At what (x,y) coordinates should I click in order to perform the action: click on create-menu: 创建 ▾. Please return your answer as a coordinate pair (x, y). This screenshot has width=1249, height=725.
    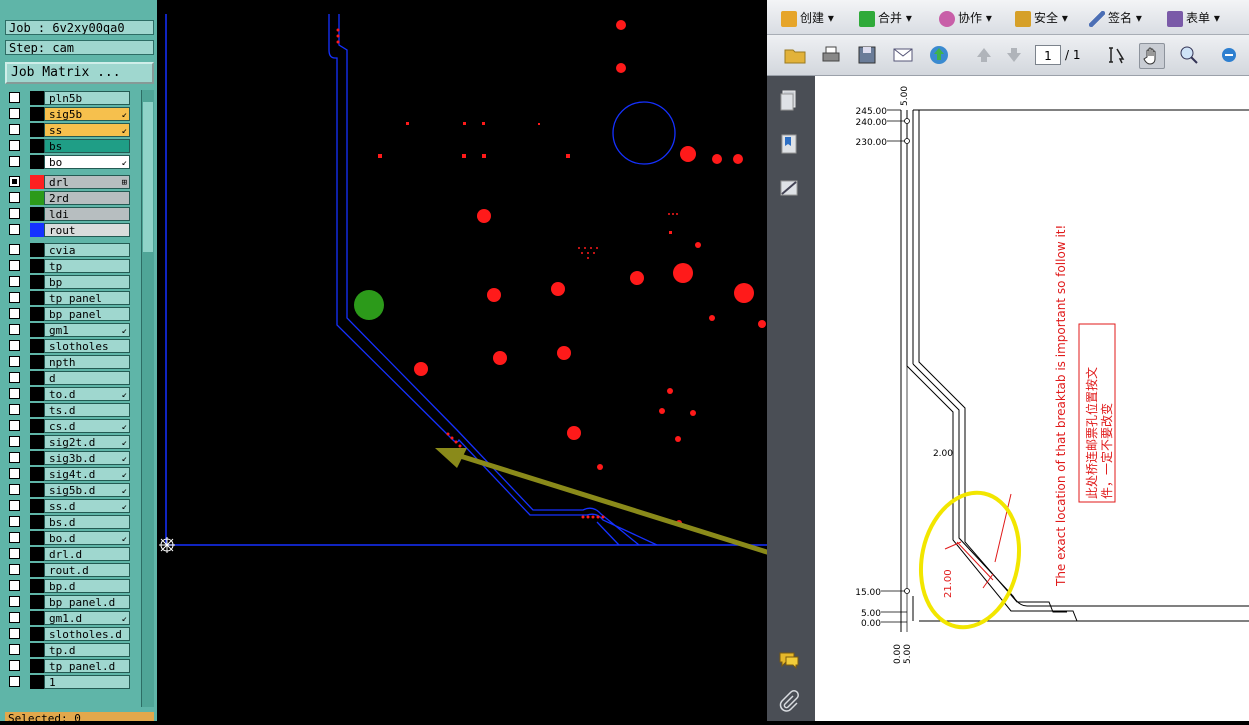
    Looking at the image, I should click on (807, 18).